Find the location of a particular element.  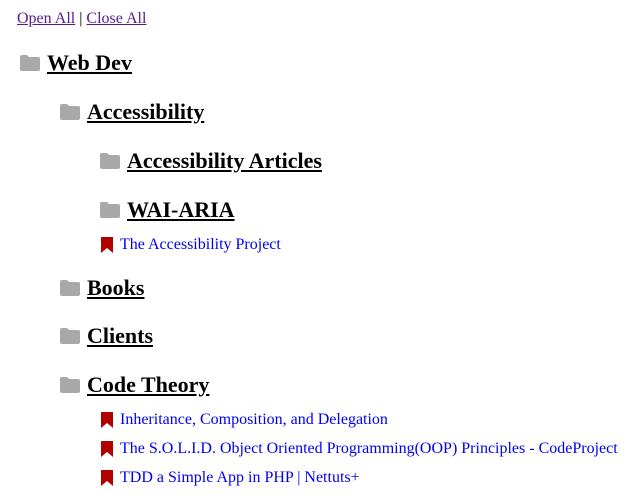

folder-label-wai-aria: WAI-ARIA is located at coordinates (181, 210).